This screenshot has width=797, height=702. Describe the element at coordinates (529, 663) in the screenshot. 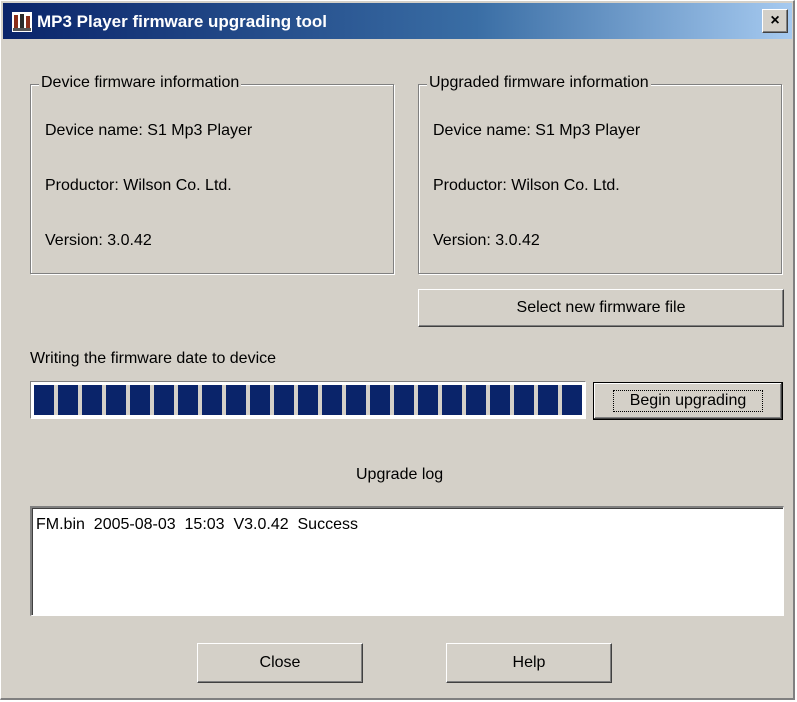

I see `help-button: Help` at that location.